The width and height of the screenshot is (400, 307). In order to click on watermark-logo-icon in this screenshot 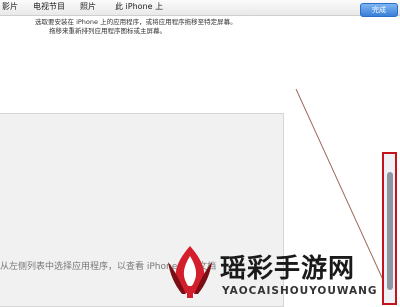, I will do `click(190, 272)`.